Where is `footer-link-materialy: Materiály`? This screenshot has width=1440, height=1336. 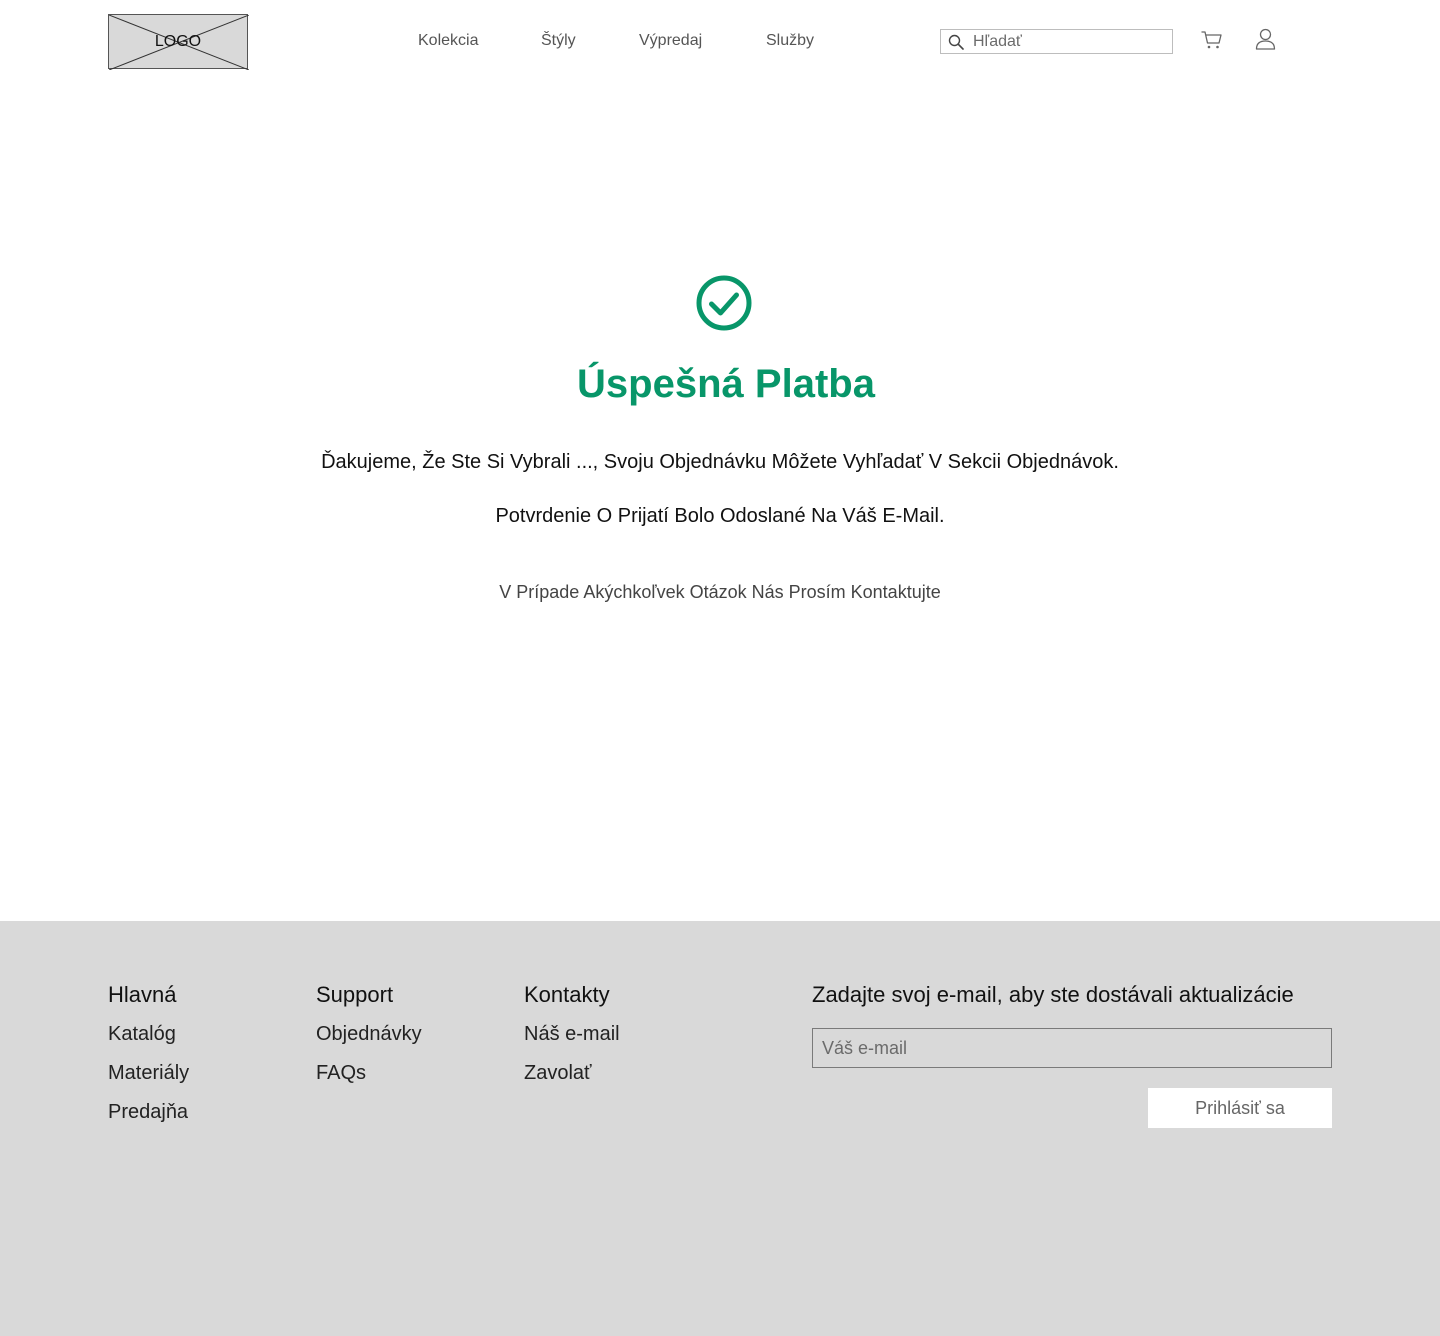
footer-link-materialy: Materiály is located at coordinates (148, 1073).